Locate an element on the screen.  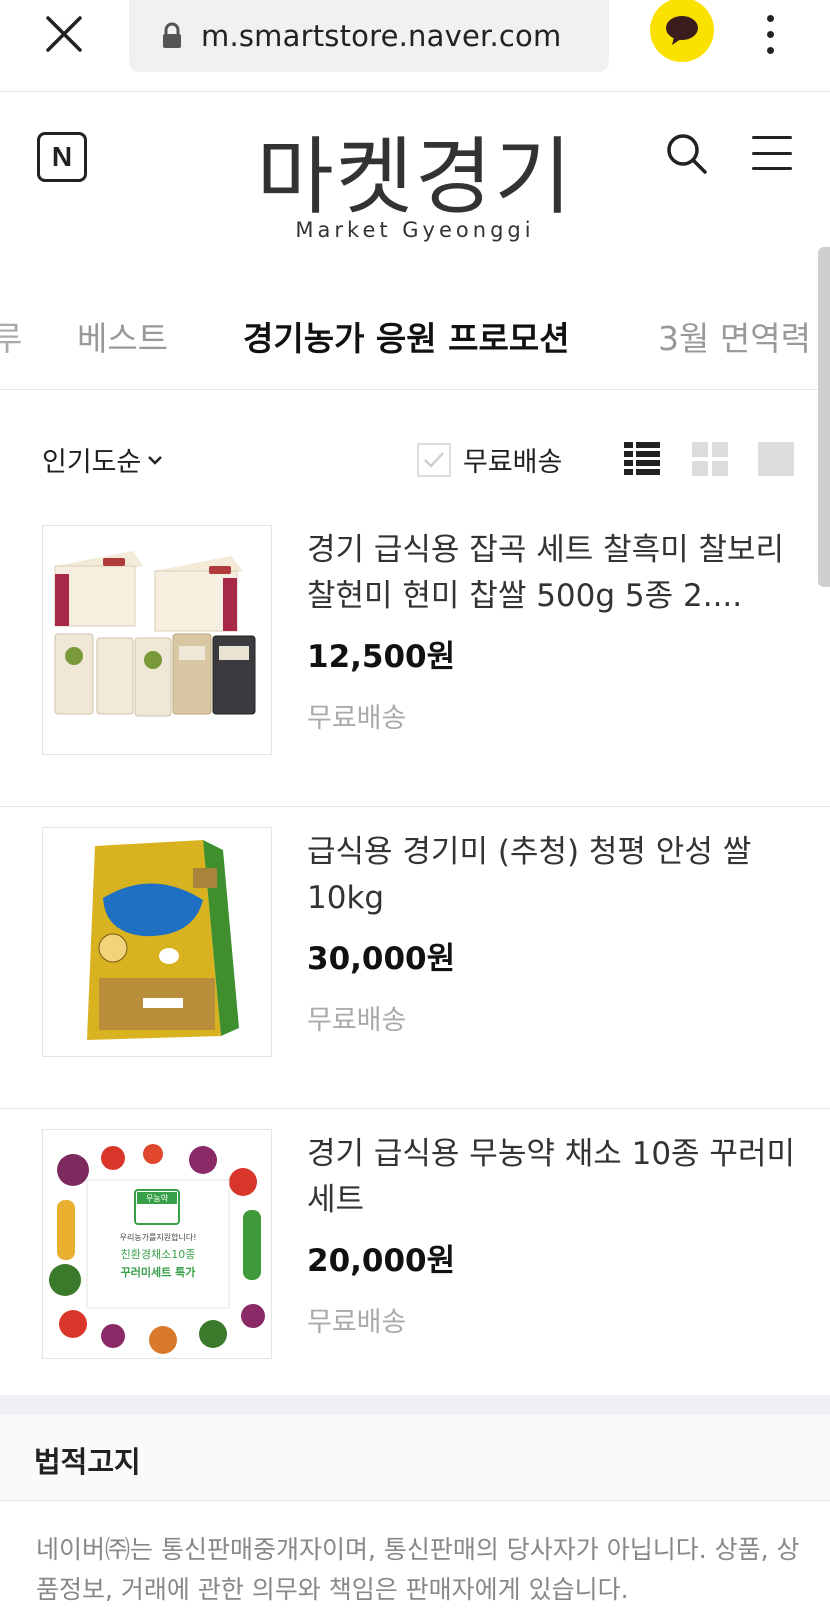
store-name-english: Market Gyeonggi is located at coordinates (415, 230).